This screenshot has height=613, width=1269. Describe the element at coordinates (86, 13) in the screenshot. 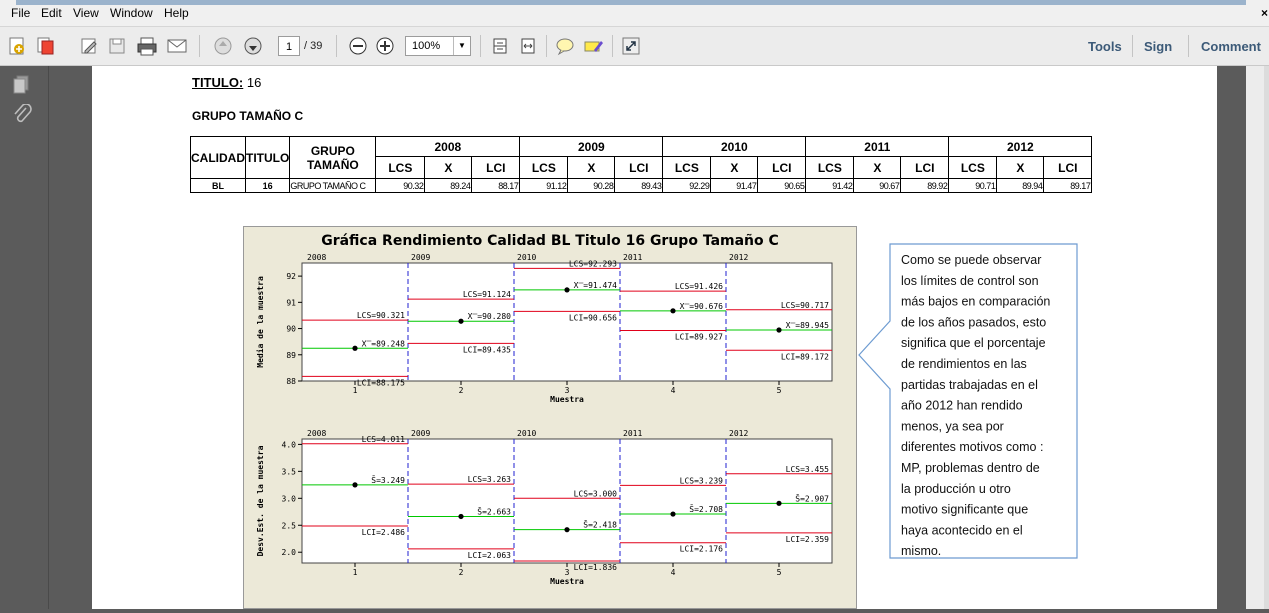

I see `menu-view: View` at that location.